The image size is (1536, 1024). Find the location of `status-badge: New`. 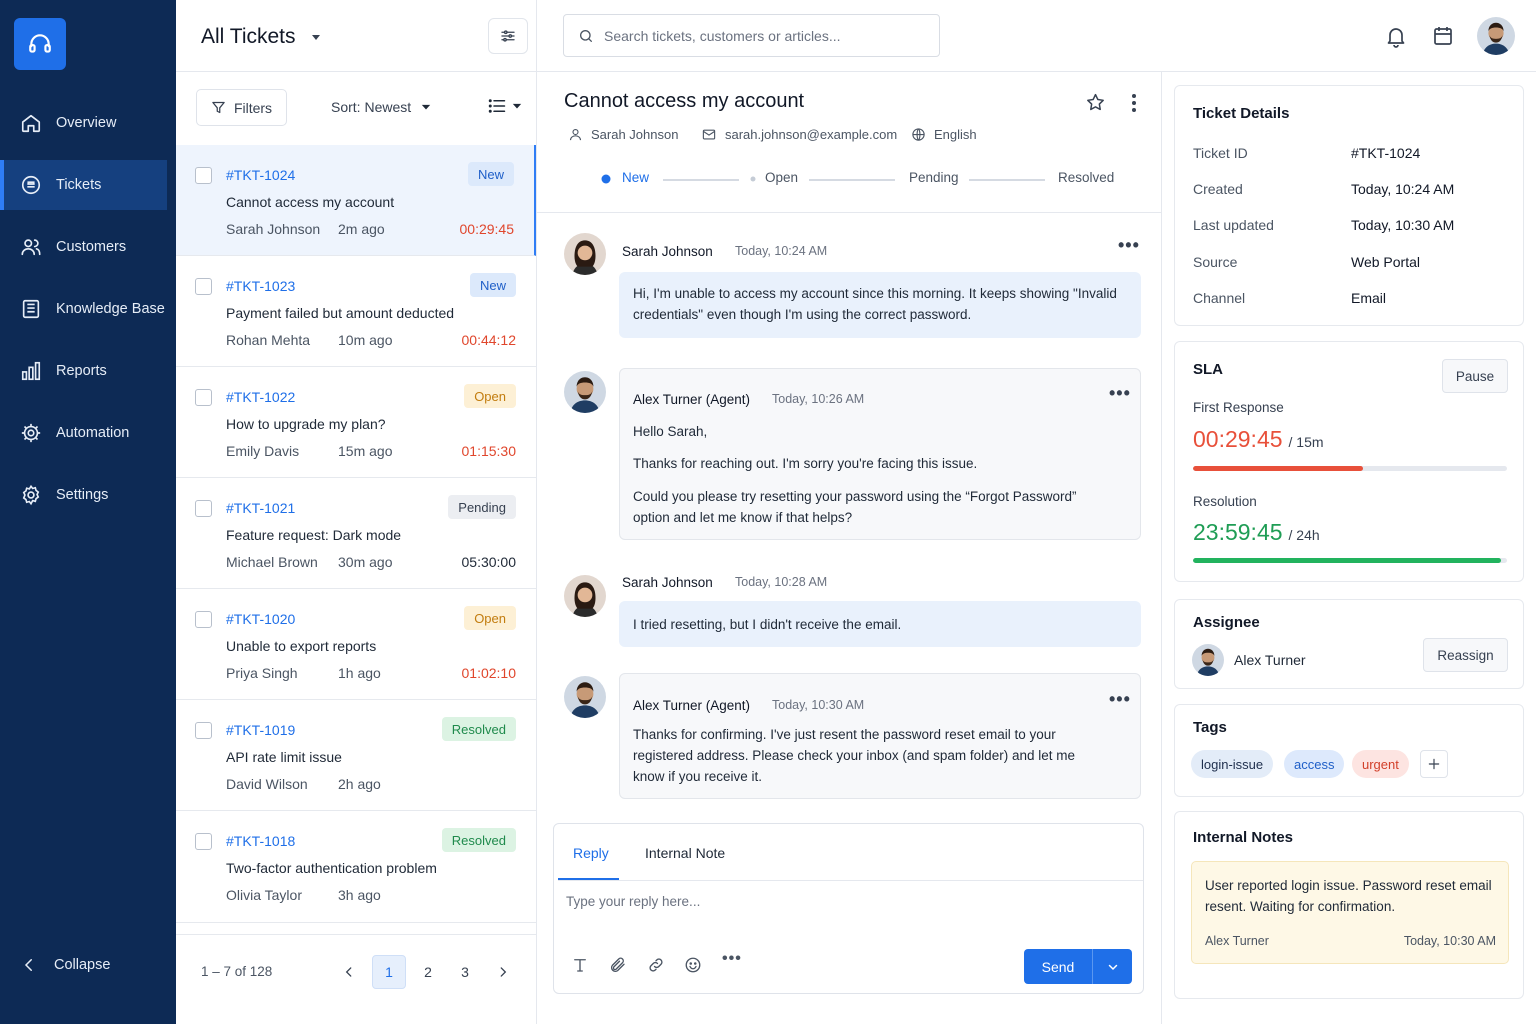

status-badge: New is located at coordinates (490, 174).